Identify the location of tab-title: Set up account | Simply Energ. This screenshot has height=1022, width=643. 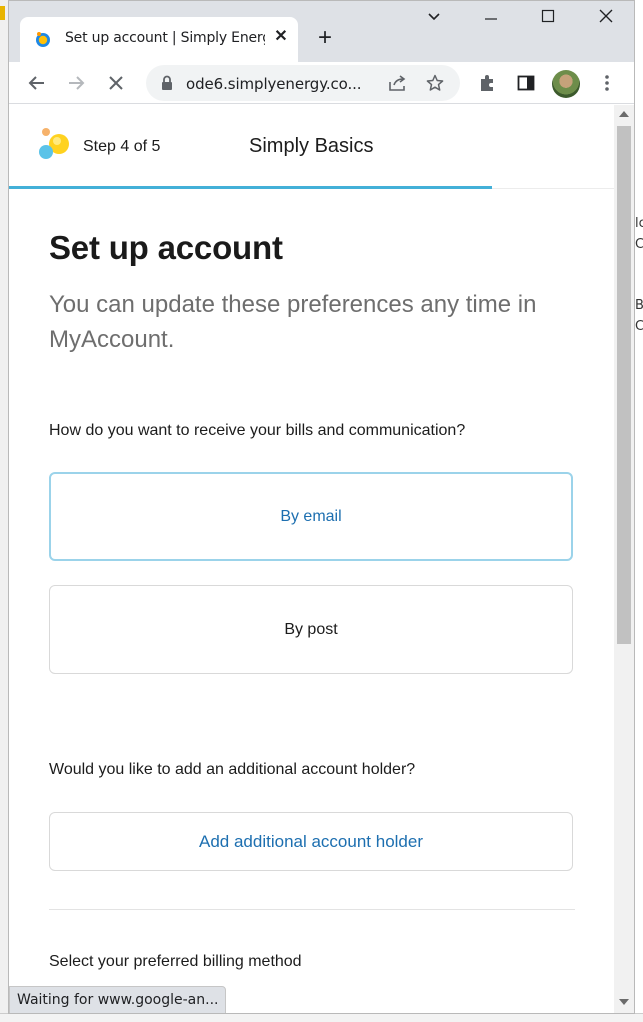
(165, 38).